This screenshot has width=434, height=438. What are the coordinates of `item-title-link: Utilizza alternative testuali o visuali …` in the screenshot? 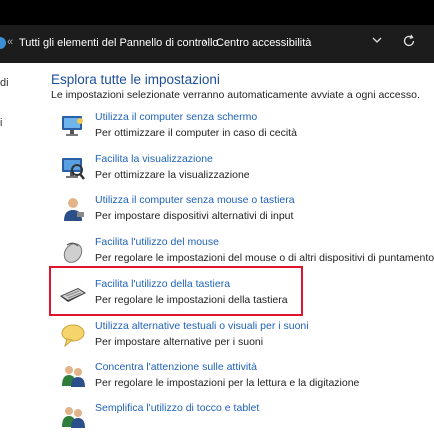 It's located at (202, 326).